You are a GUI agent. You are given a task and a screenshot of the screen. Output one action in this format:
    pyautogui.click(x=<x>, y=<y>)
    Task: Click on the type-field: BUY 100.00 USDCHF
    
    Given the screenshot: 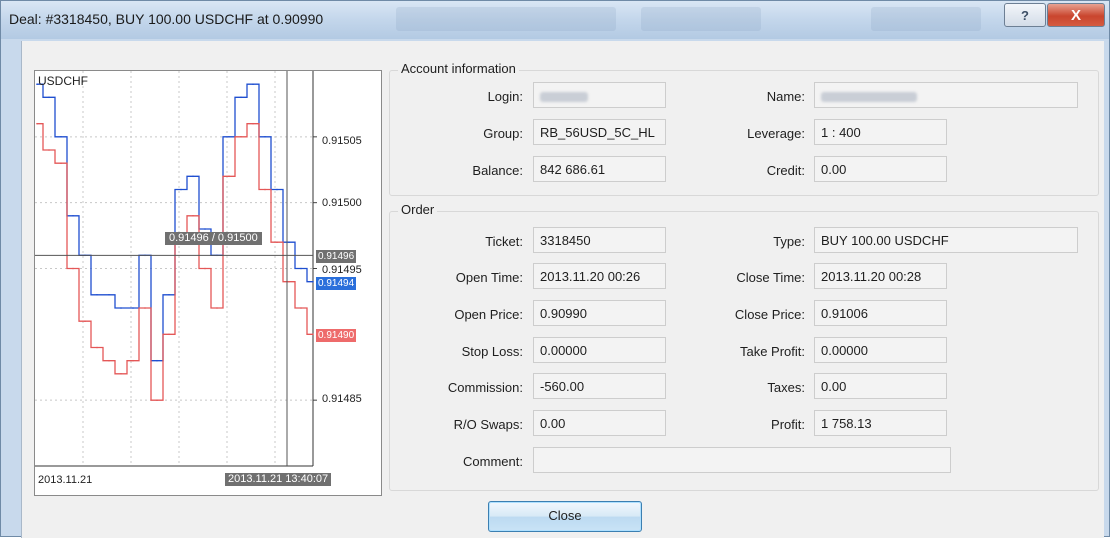 What is the action you would take?
    pyautogui.click(x=946, y=240)
    